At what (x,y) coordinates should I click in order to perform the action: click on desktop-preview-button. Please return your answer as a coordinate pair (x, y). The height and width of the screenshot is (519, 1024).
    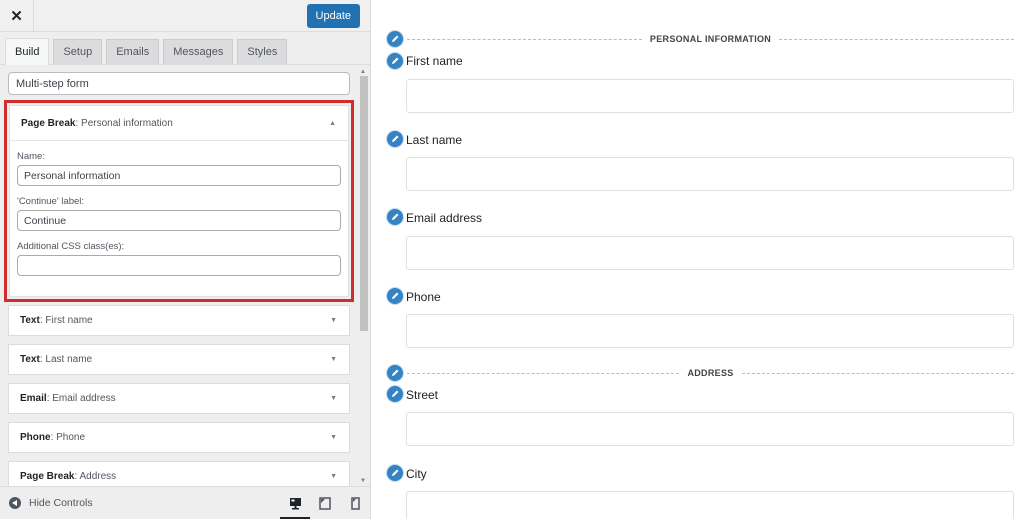
    Looking at the image, I should click on (295, 503).